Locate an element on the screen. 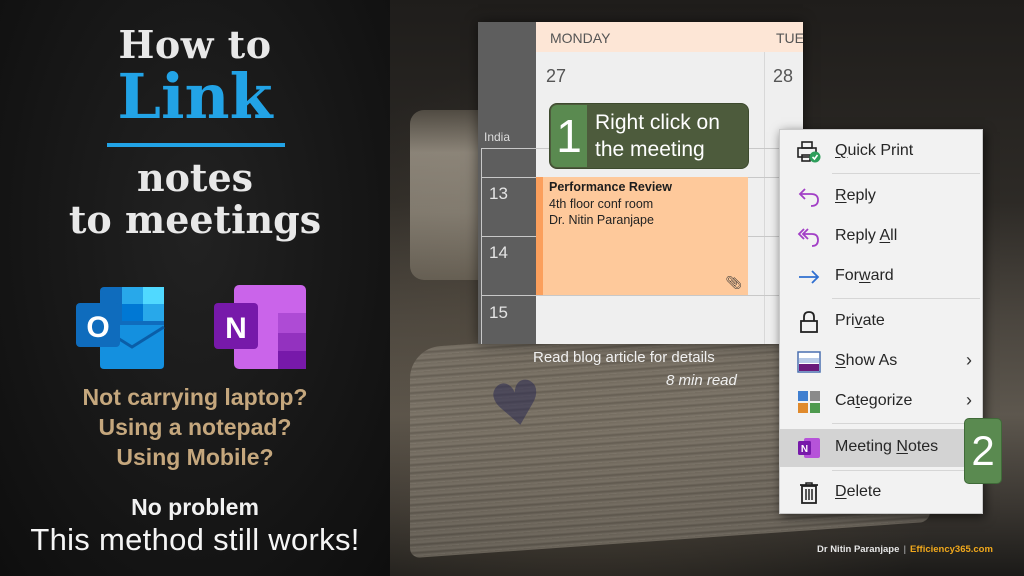 Image resolution: width=1024 pixels, height=576 pixels. credit-line: Dr Nitin Paranjape | Efficiency365.com is located at coordinates (905, 549).